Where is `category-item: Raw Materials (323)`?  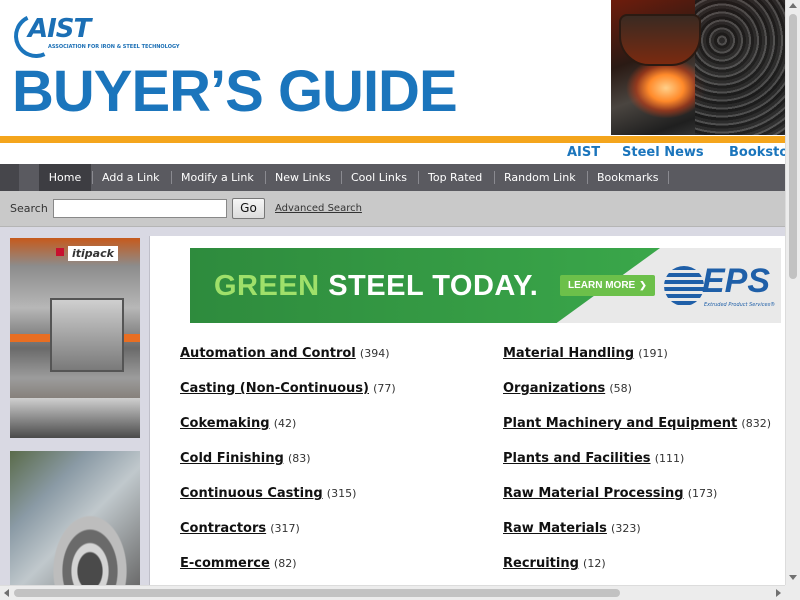 category-item: Raw Materials (323) is located at coordinates (572, 528).